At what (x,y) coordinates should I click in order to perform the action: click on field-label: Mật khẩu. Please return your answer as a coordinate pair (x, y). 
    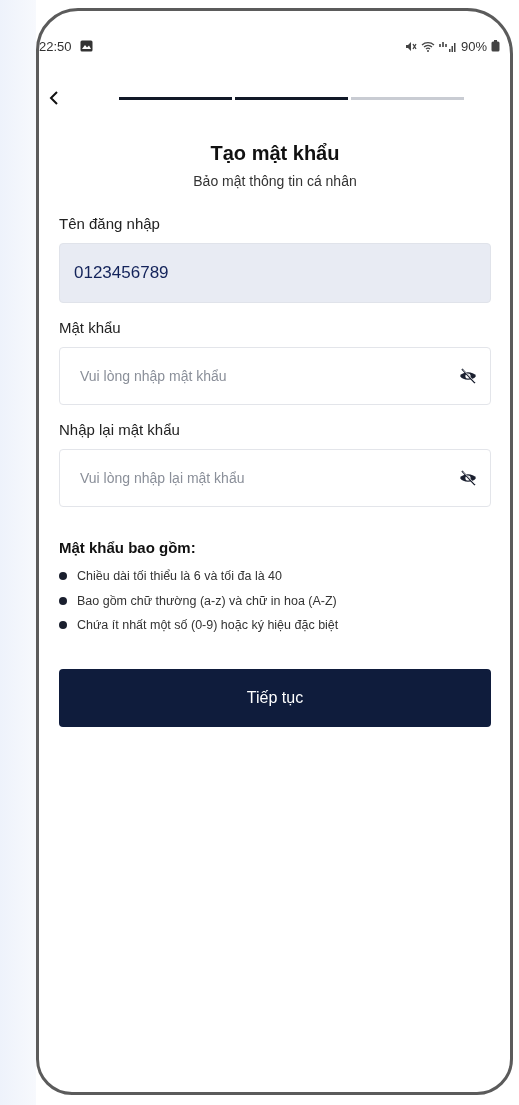
    Looking at the image, I should click on (90, 327).